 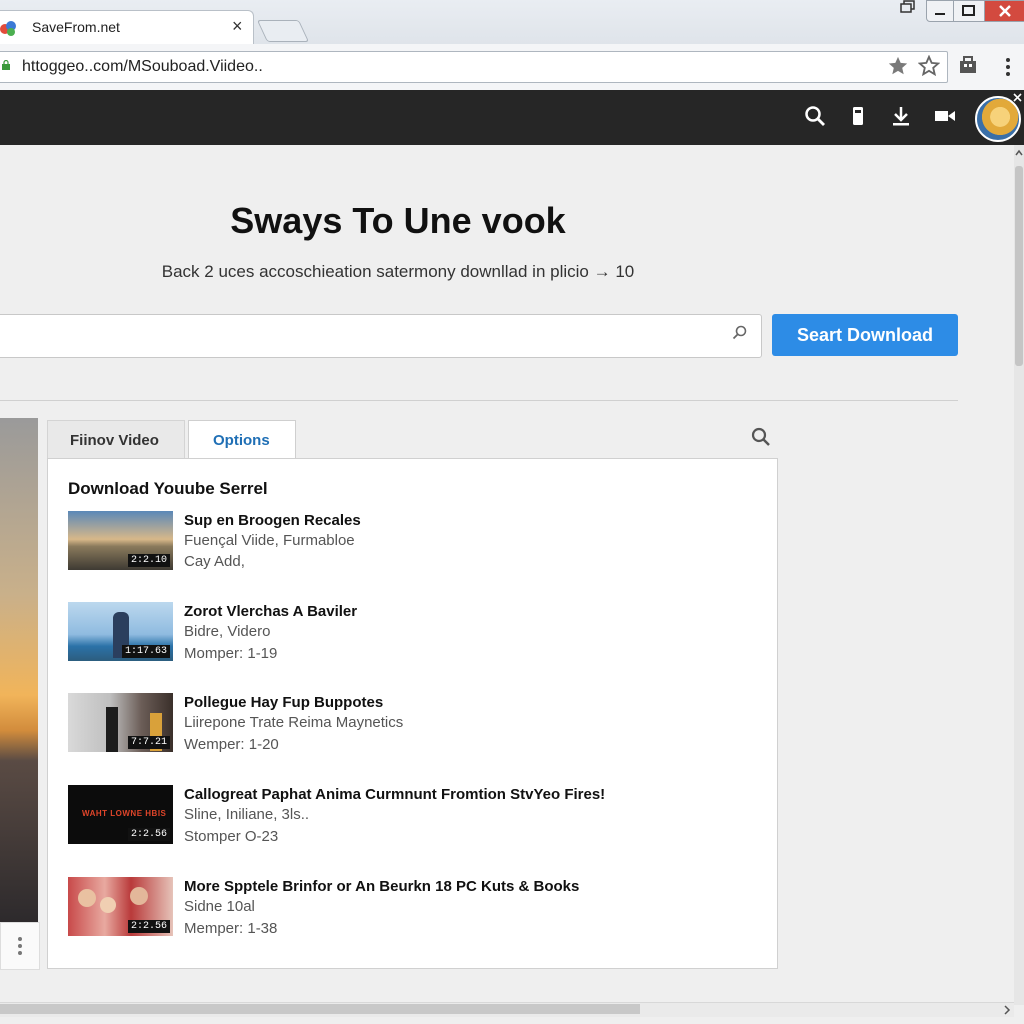 I want to click on search-icon, so click(x=815, y=116).